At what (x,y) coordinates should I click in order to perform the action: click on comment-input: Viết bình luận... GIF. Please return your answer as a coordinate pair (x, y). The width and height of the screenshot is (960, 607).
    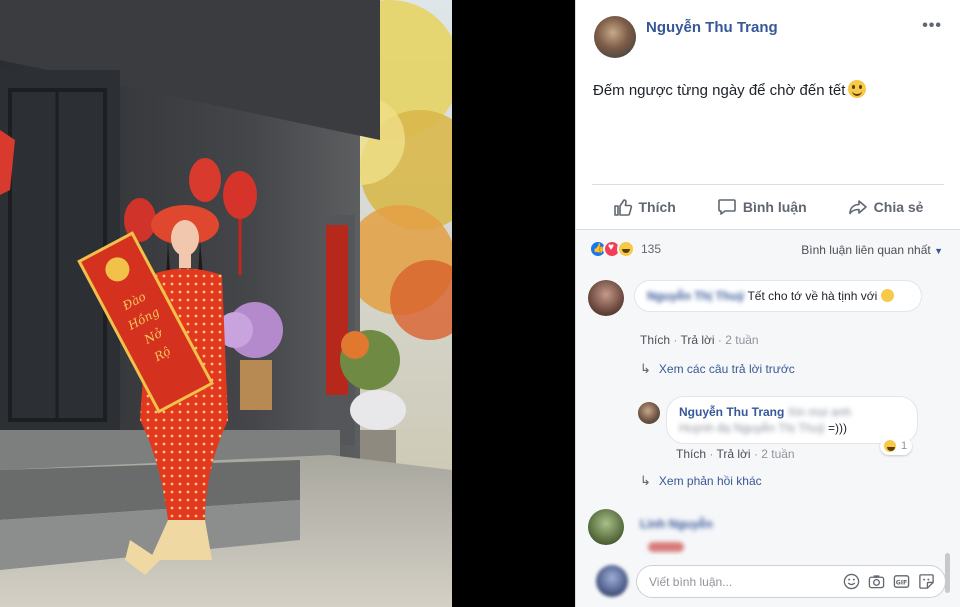
    Looking at the image, I should click on (791, 581).